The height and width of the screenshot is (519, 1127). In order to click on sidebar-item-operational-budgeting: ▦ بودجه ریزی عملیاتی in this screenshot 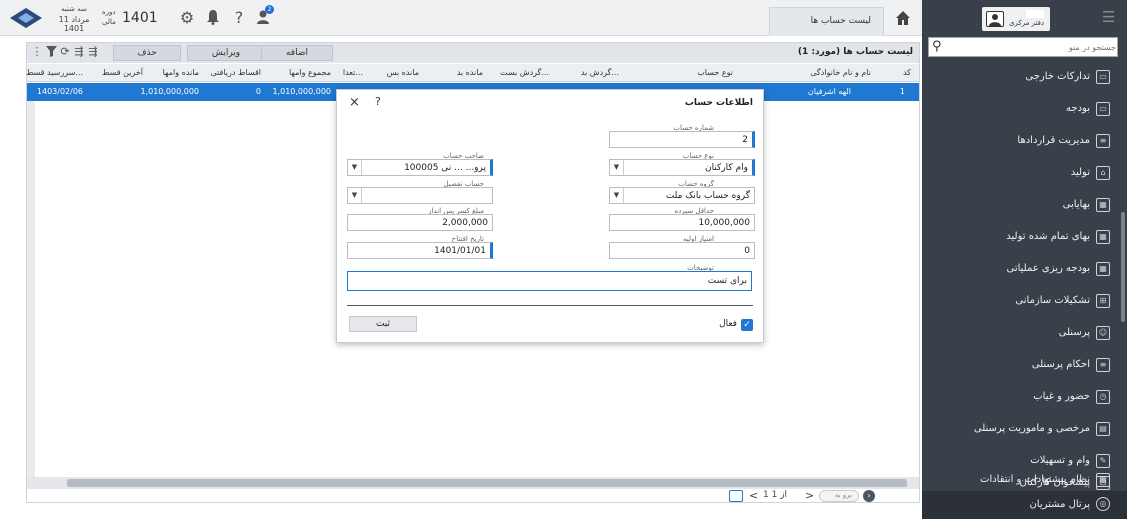, I will do `click(1021, 270)`.